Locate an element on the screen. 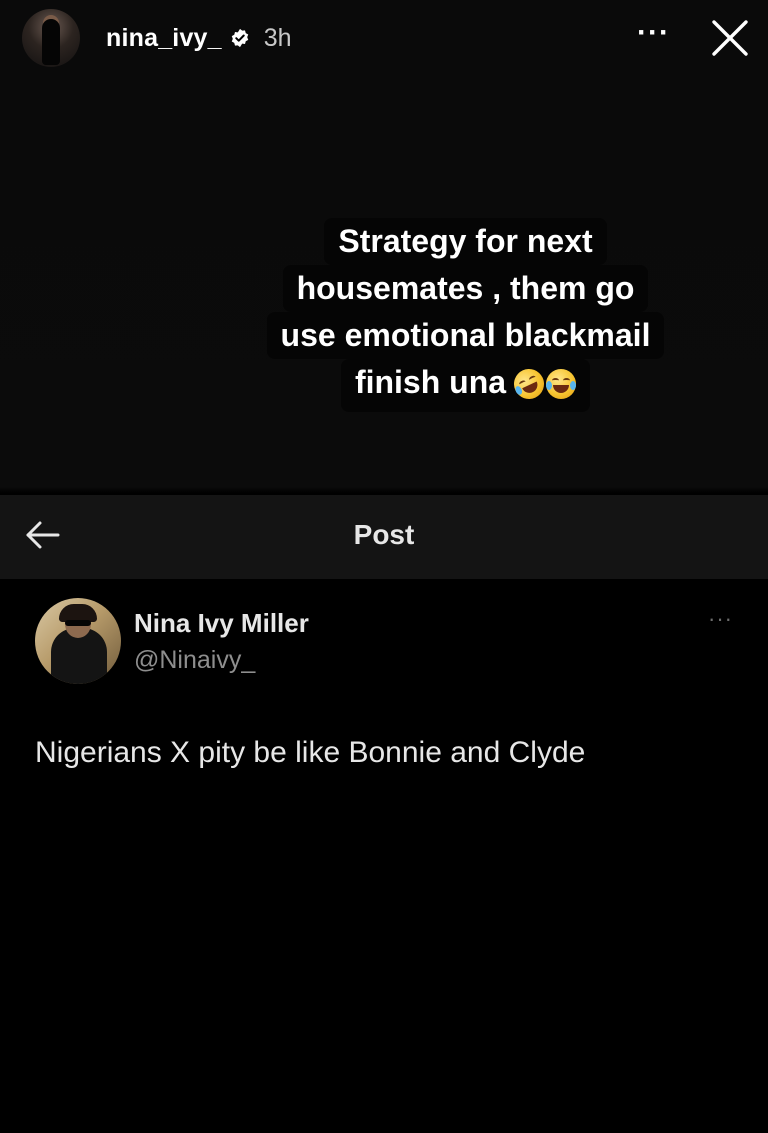 This screenshot has height=1133, width=768. avatar-figure is located at coordinates (51, 42).